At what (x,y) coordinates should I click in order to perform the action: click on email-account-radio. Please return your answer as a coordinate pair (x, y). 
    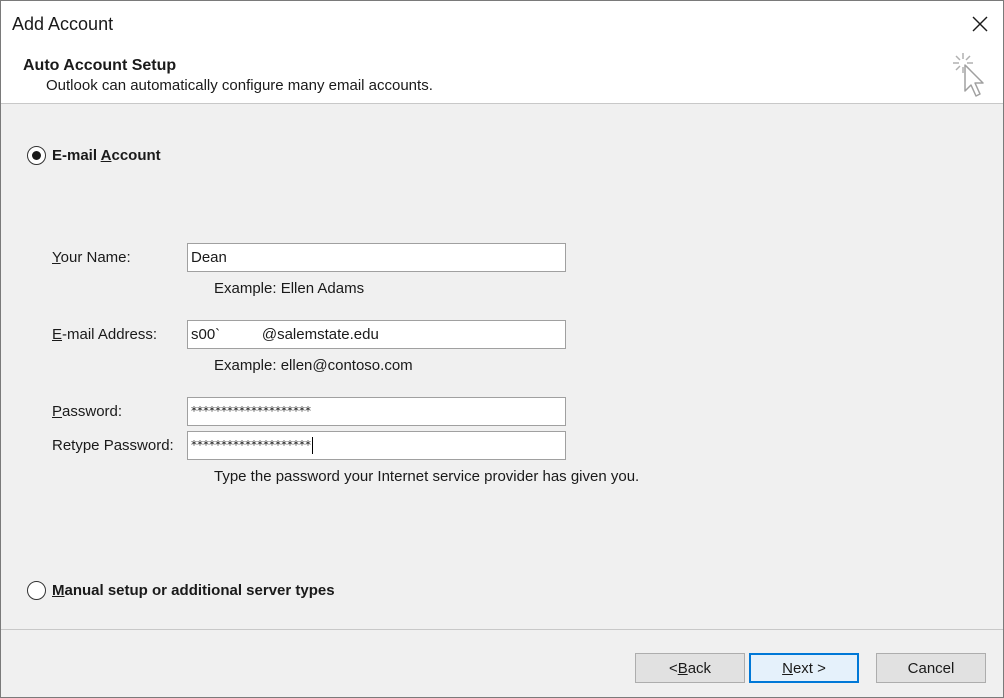
    Looking at the image, I should click on (36, 155).